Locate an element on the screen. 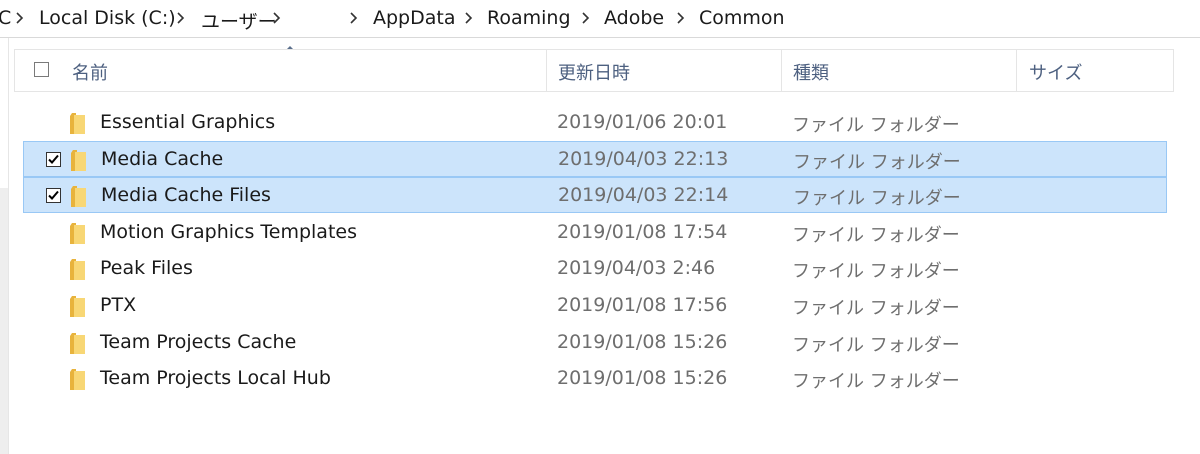 This screenshot has width=1200, height=454. file-name: PTX is located at coordinates (118, 305).